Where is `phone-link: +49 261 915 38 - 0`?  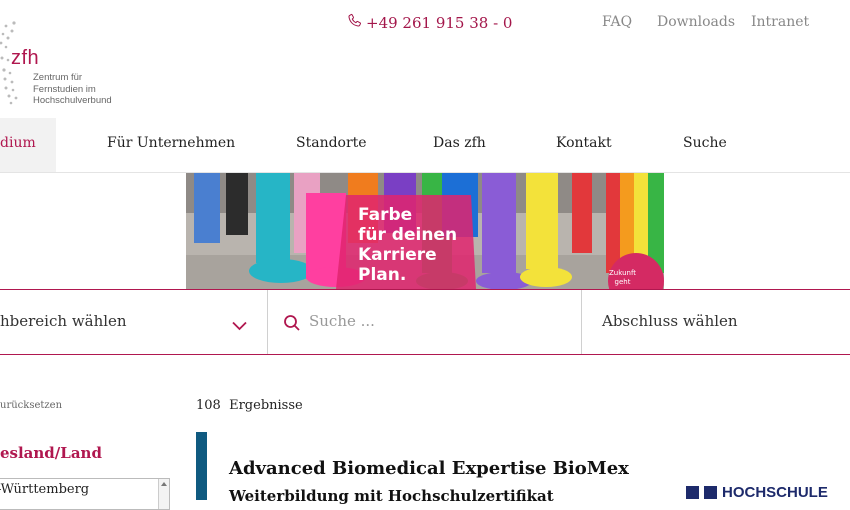 phone-link: +49 261 915 38 - 0 is located at coordinates (429, 22).